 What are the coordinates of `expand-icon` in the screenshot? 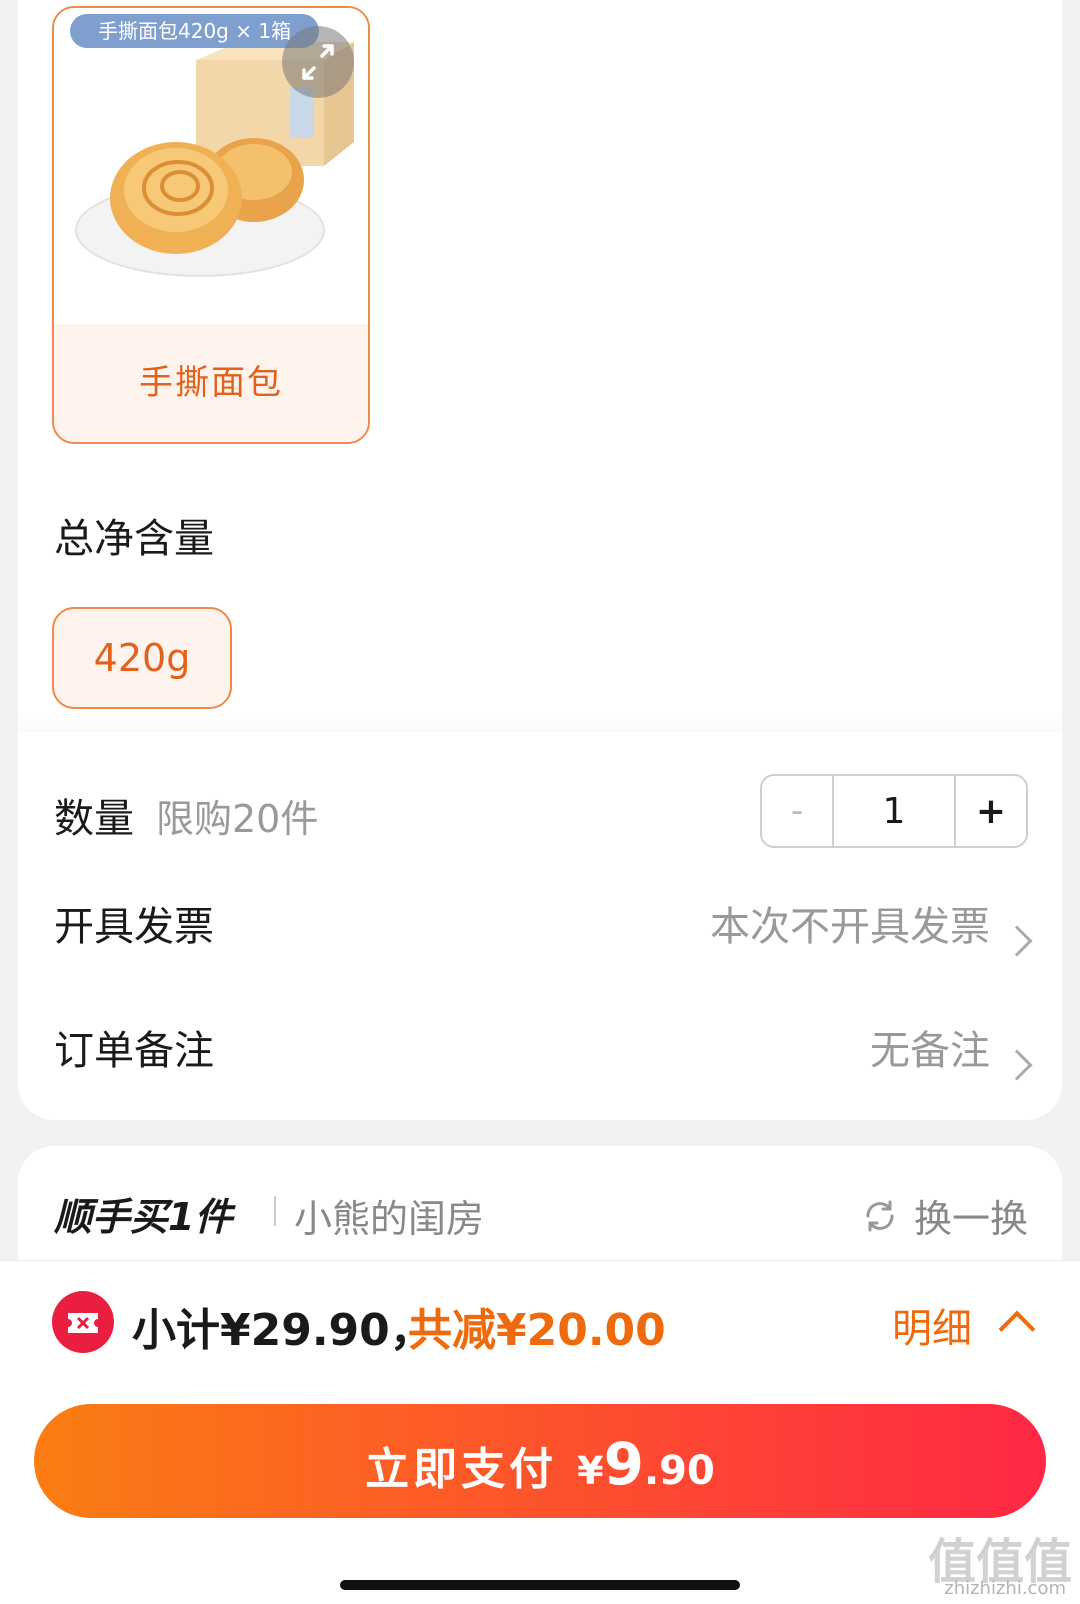 It's located at (318, 62).